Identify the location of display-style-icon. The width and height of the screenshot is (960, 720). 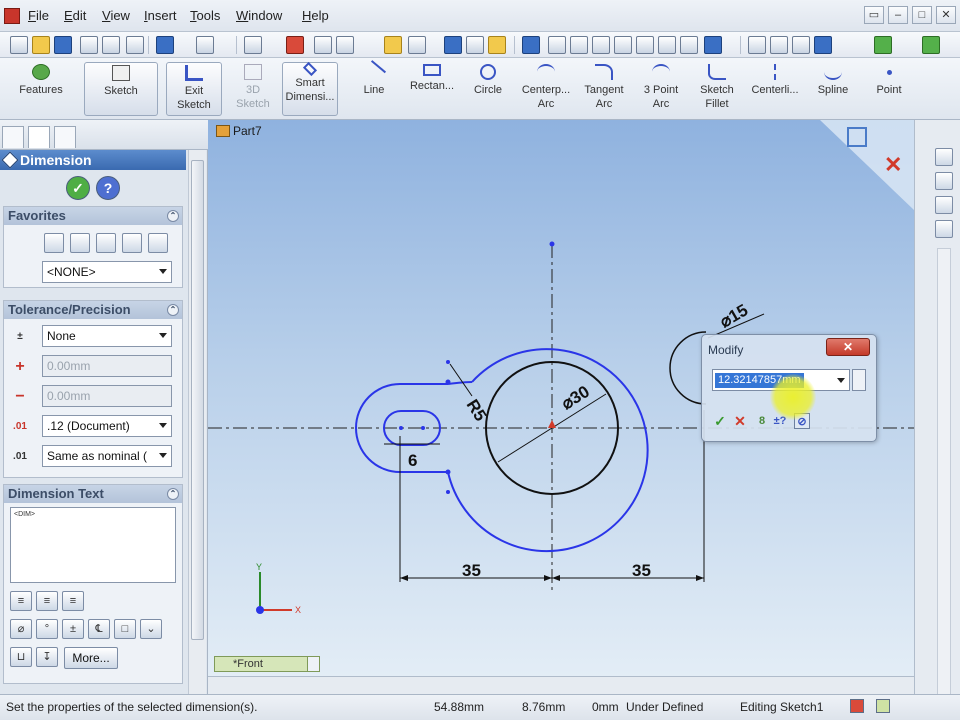
(417, 45).